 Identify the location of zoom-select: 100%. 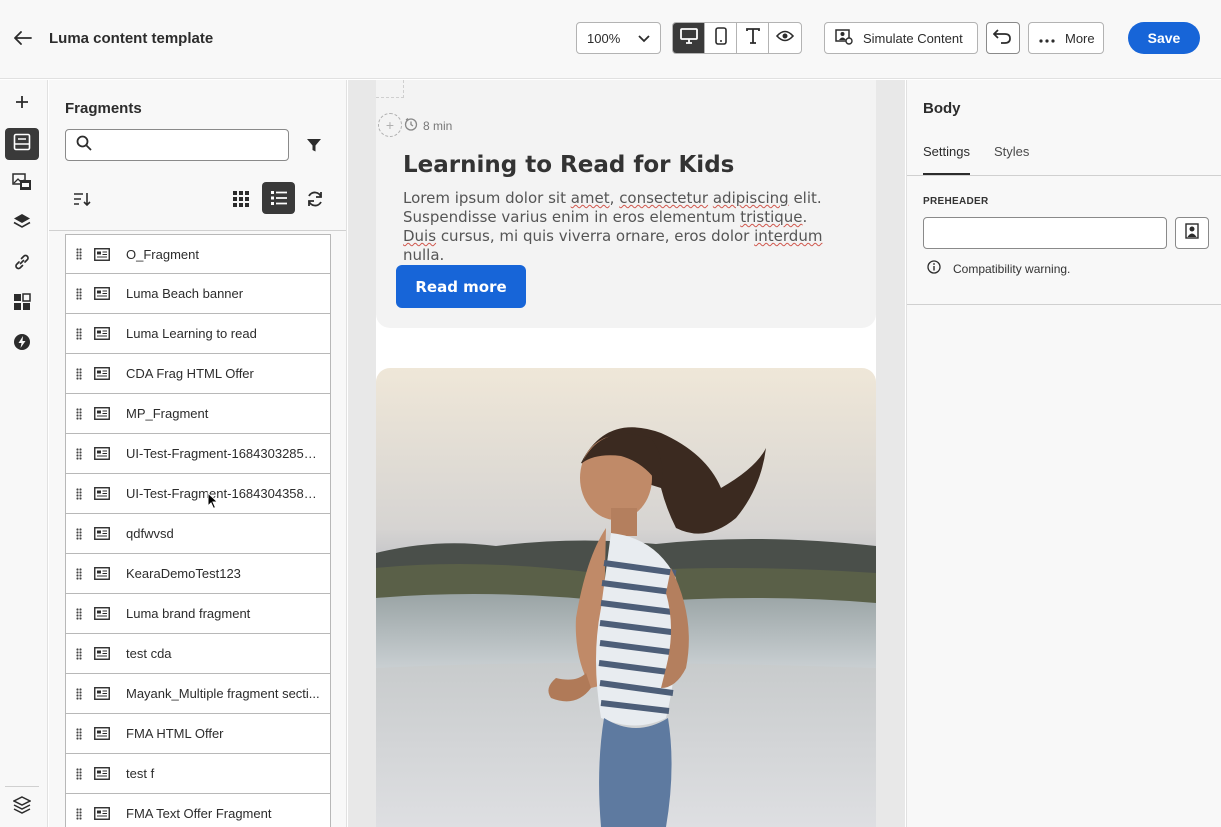
(618, 38).